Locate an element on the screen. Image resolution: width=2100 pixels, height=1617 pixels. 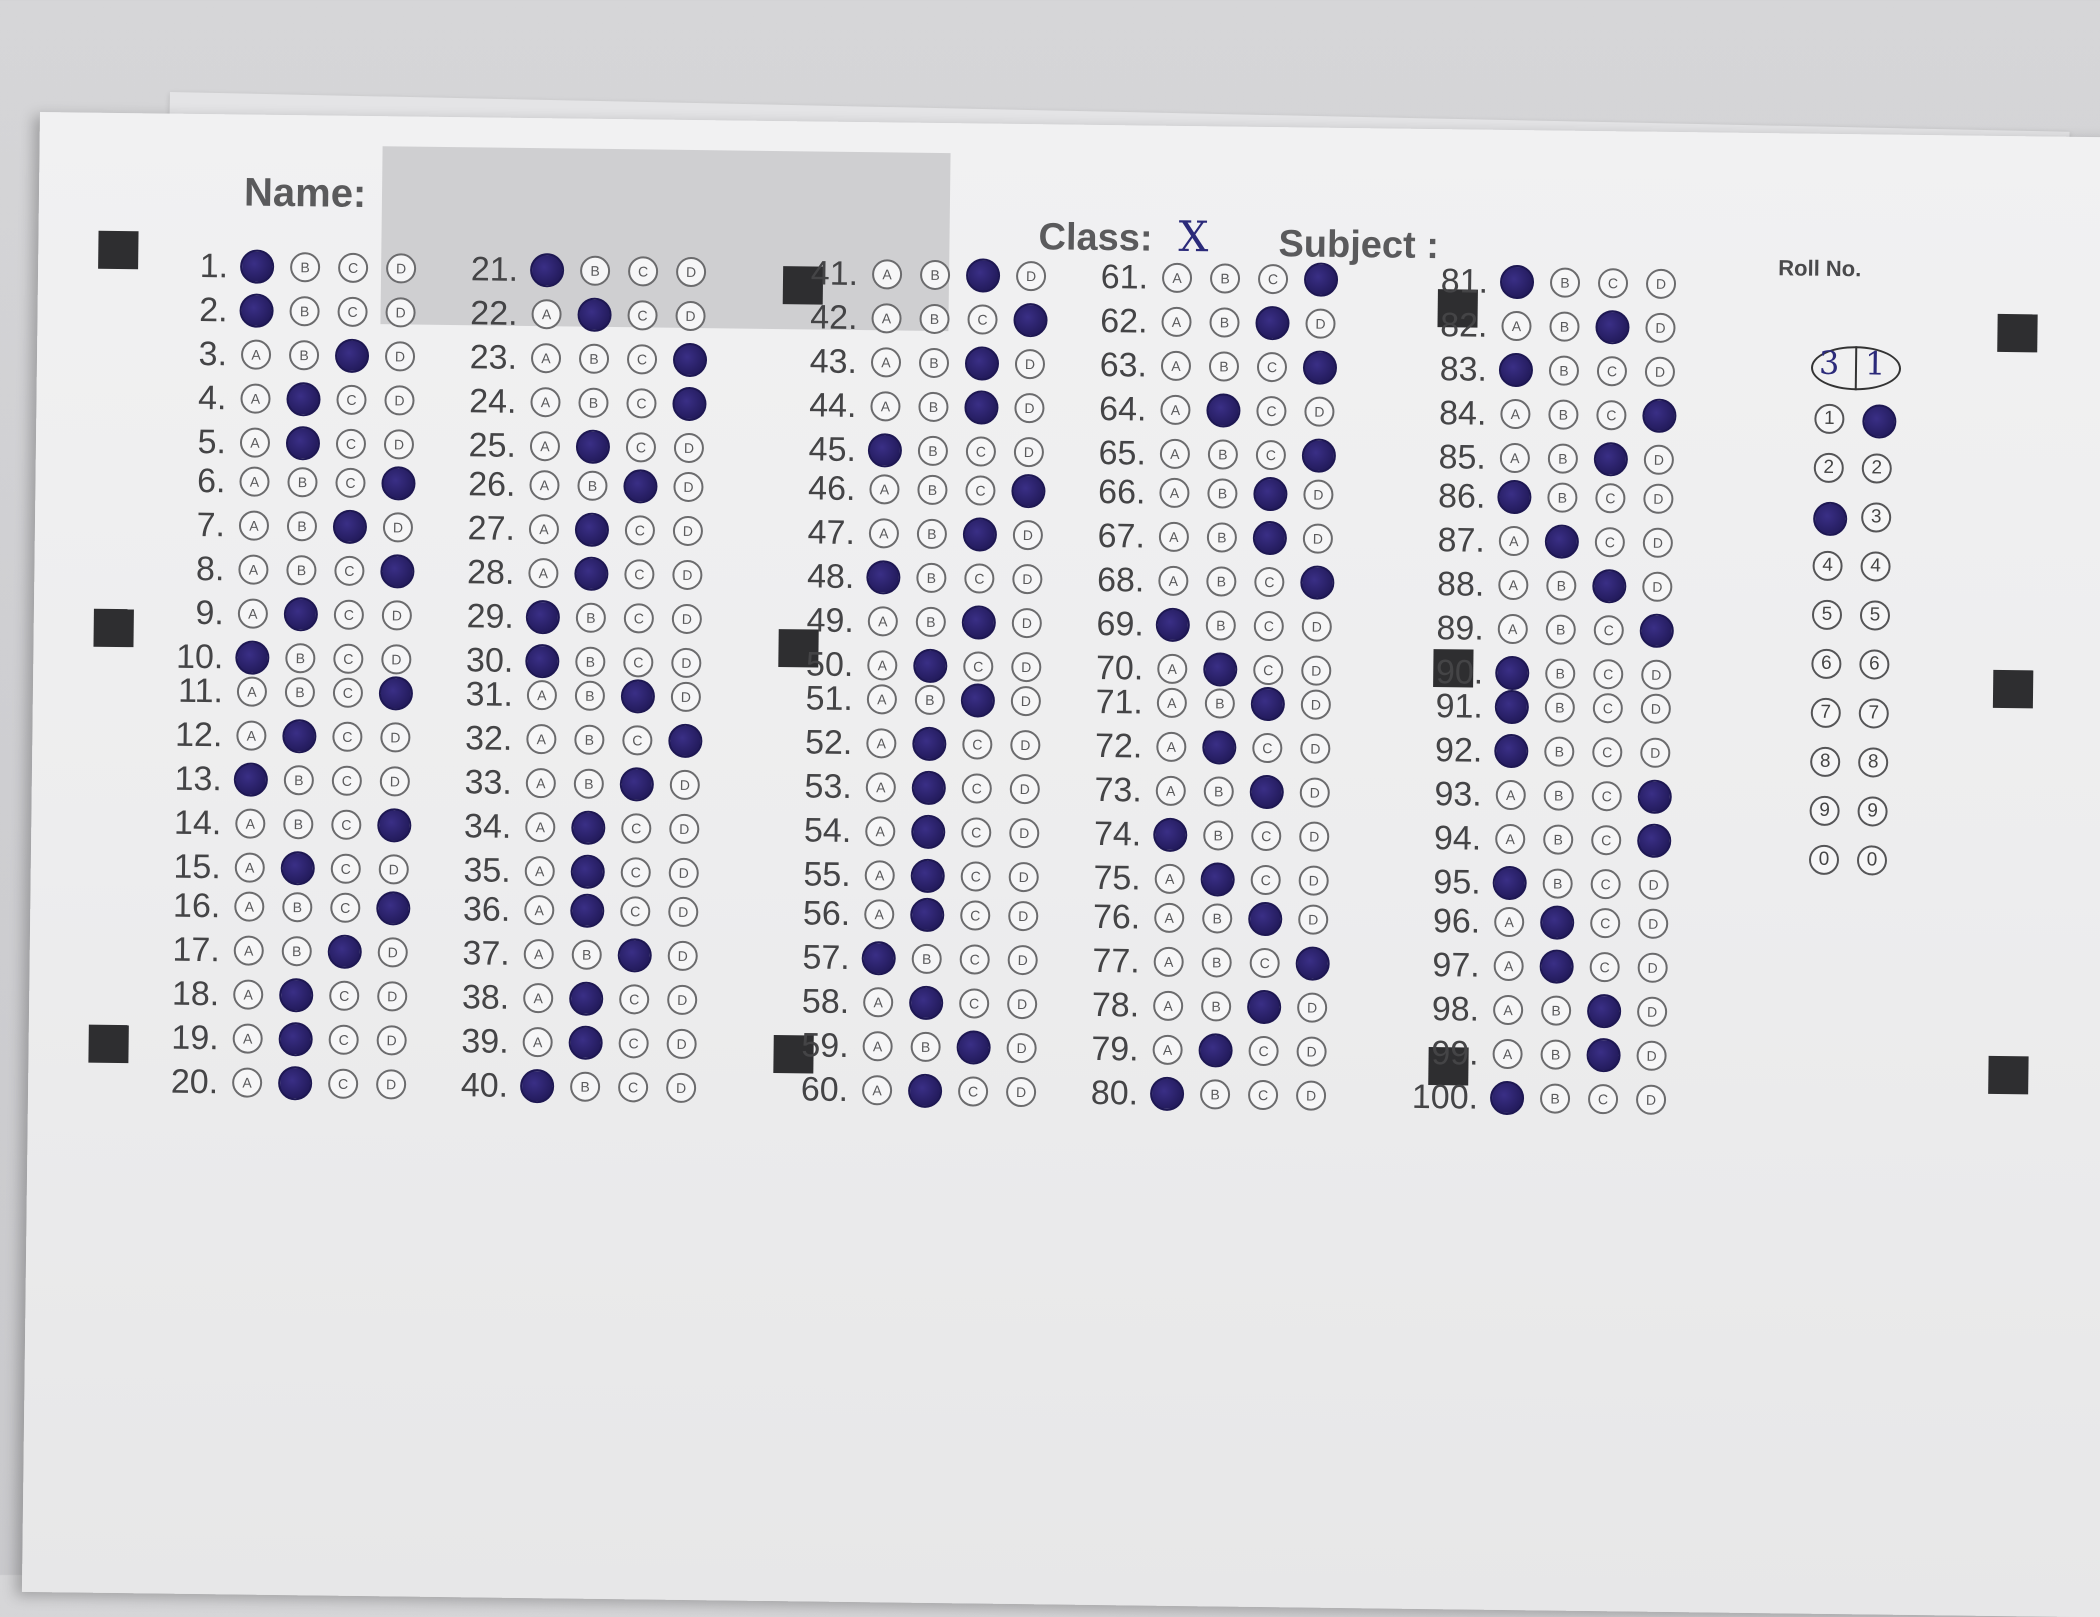
roll-bubble: 8 is located at coordinates (1825, 762).